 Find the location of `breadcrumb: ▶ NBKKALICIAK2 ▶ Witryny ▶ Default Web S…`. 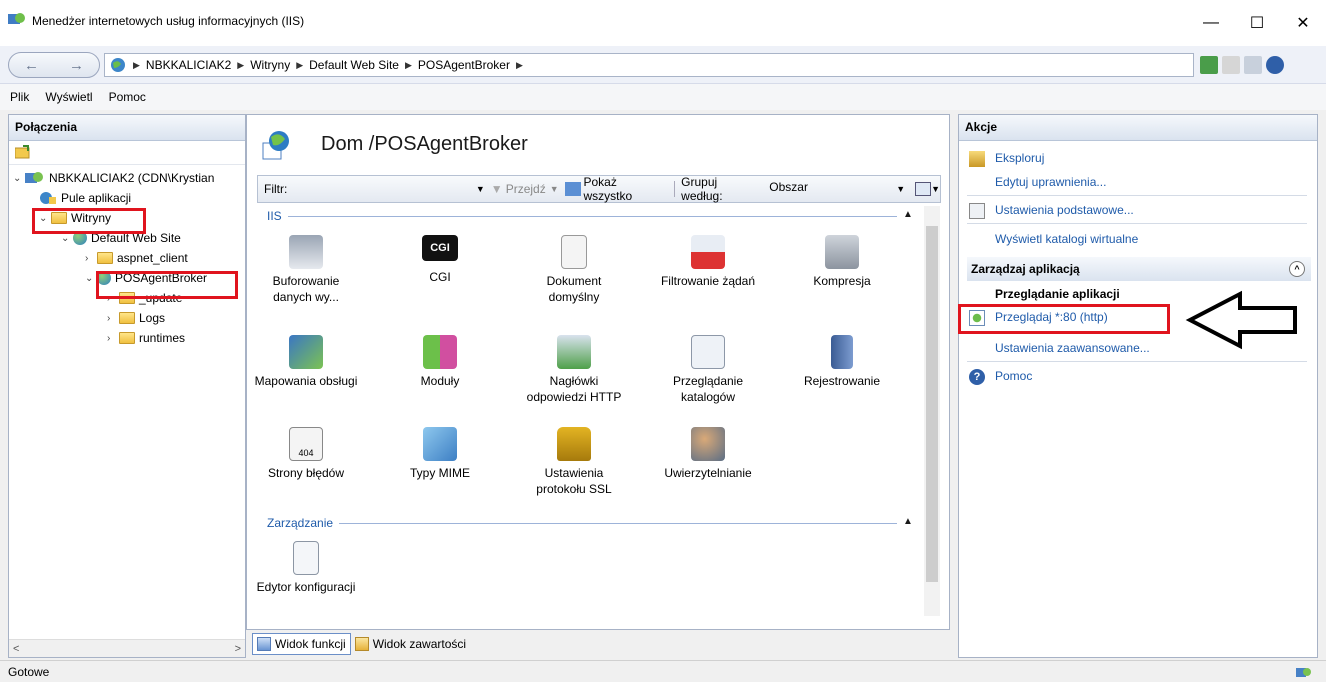

breadcrumb: ▶ NBKKALICIAK2 ▶ Witryny ▶ Default Web S… is located at coordinates (649, 65).